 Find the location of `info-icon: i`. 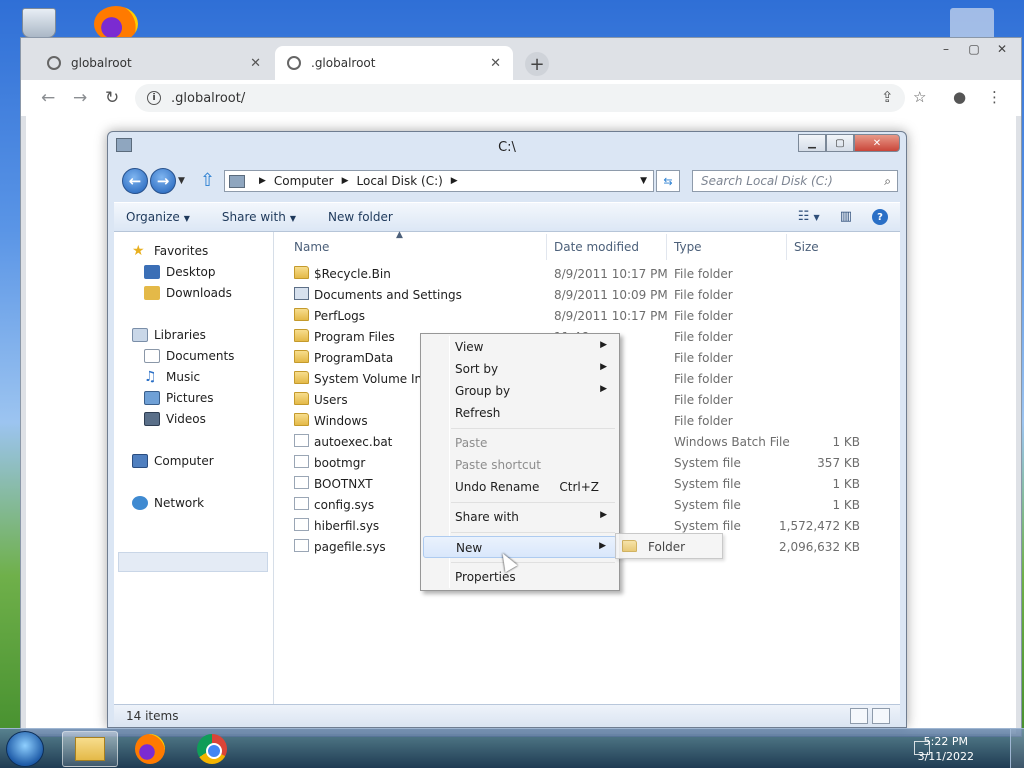

info-icon: i is located at coordinates (154, 98).